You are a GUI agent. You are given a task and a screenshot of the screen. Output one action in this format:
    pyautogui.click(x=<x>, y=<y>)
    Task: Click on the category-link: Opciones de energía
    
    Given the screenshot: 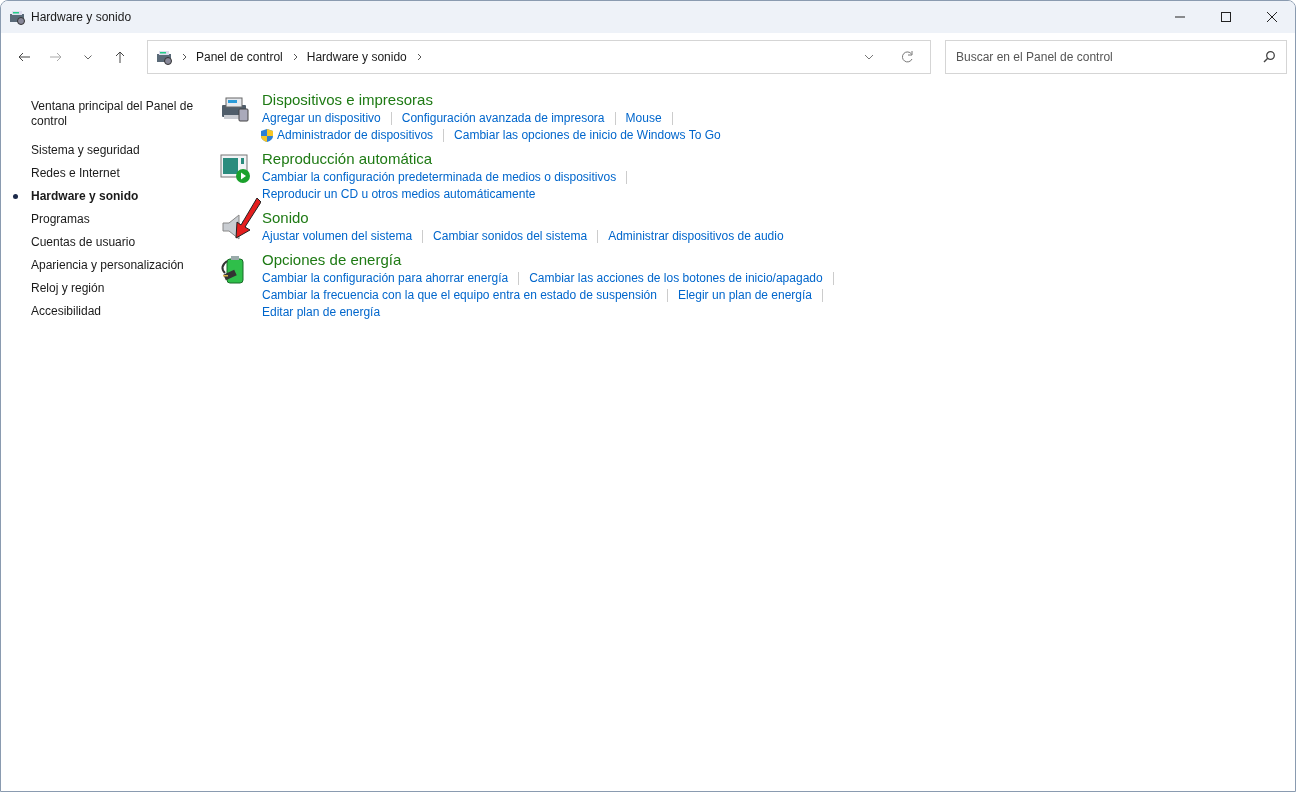 What is the action you would take?
    pyautogui.click(x=332, y=260)
    